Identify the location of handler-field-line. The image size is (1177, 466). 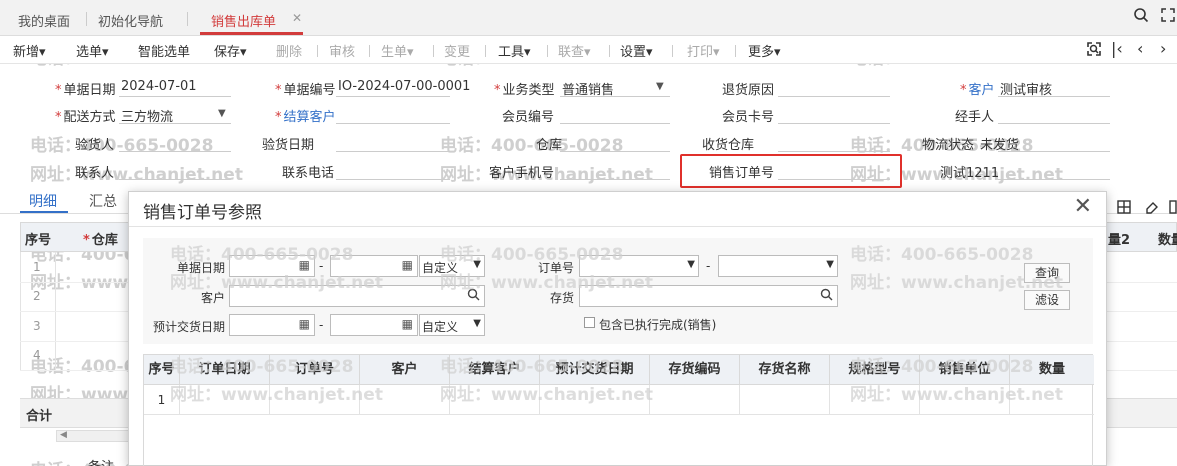
(1054, 123).